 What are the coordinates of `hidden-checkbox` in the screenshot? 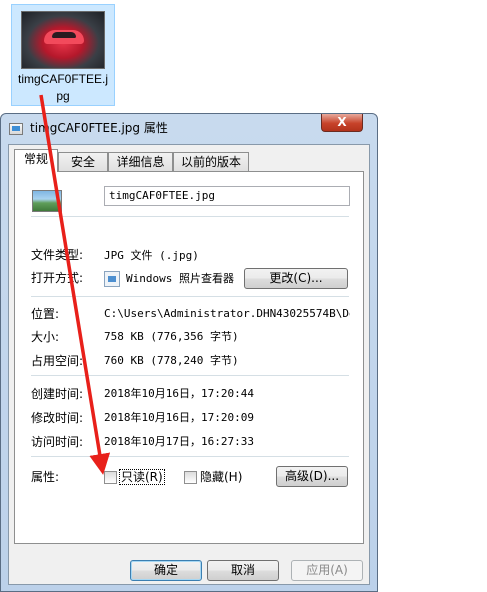 It's located at (190, 477).